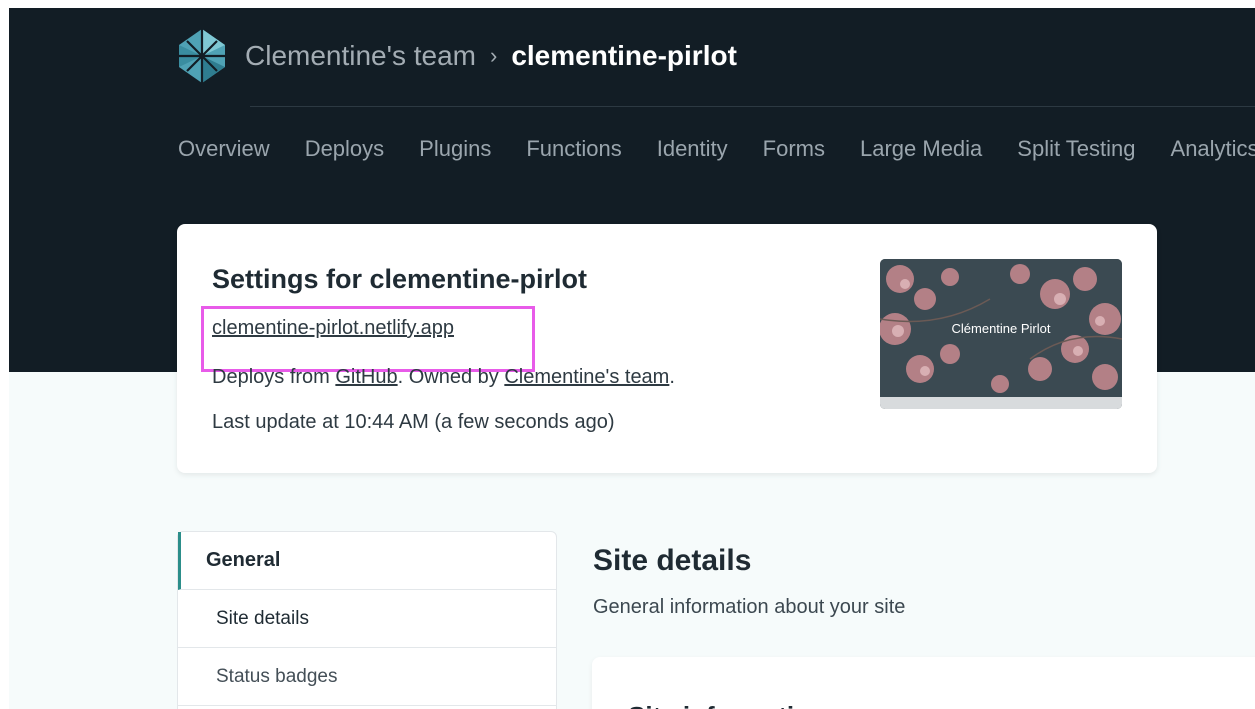 The image size is (1255, 709). I want to click on chevron-right-icon: ›, so click(494, 55).